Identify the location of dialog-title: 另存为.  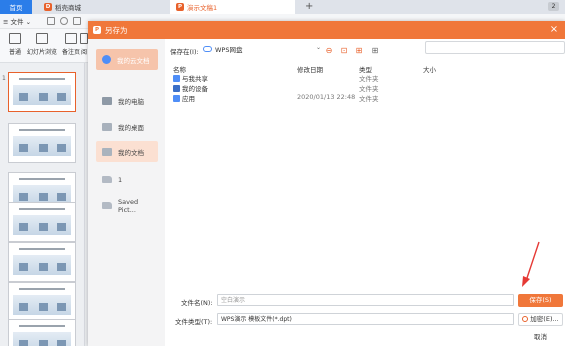
(116, 30).